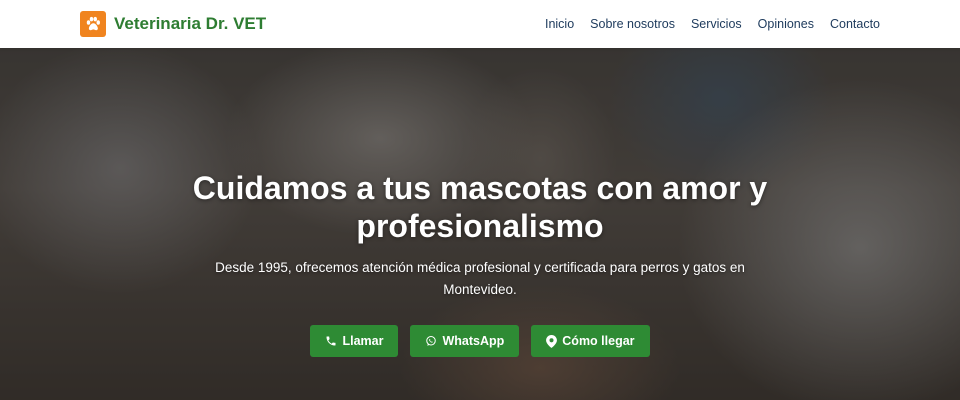 The image size is (960, 400). Describe the element at coordinates (559, 24) in the screenshot. I see `nav-item-inicio: Inicio` at that location.